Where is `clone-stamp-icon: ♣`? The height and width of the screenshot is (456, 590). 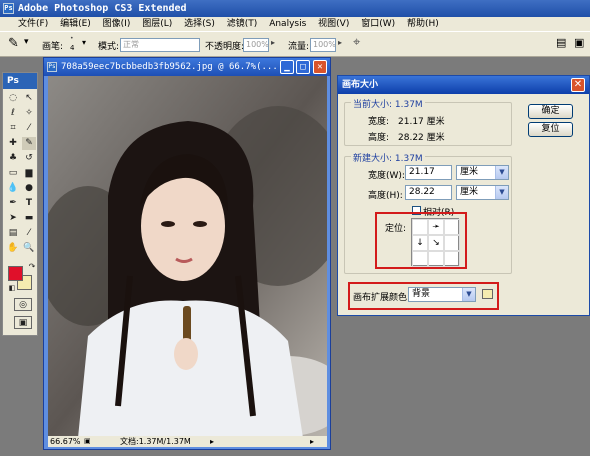
clone-stamp-icon: ♣ is located at coordinates (13, 158).